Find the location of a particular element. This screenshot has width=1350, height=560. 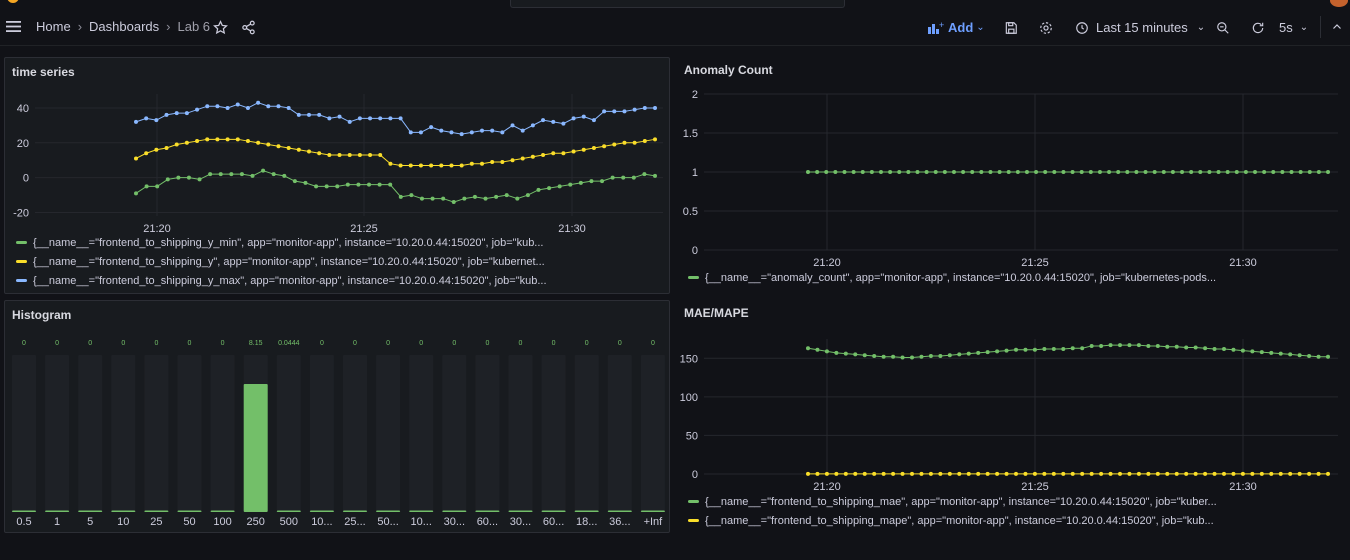

app-logo-icon is located at coordinates (13, 3).